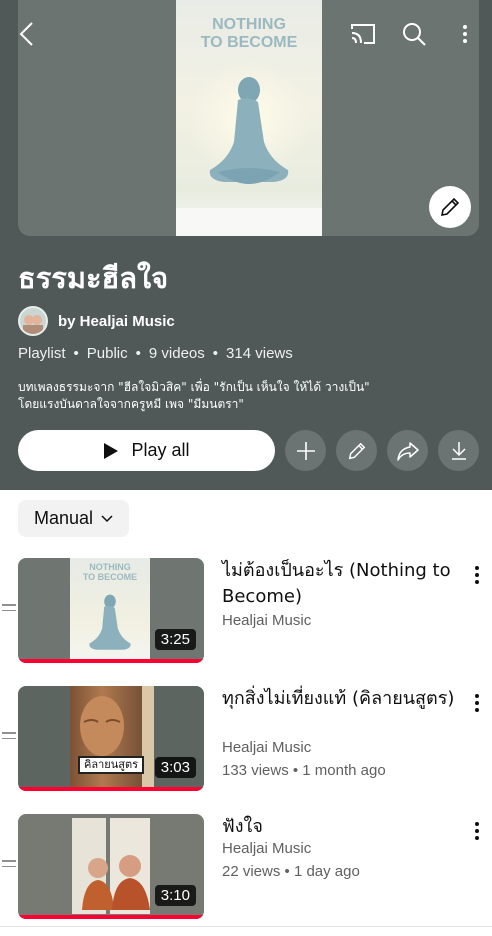  Describe the element at coordinates (291, 871) in the screenshot. I see `video-stats: 22 views • 1 day ago` at that location.